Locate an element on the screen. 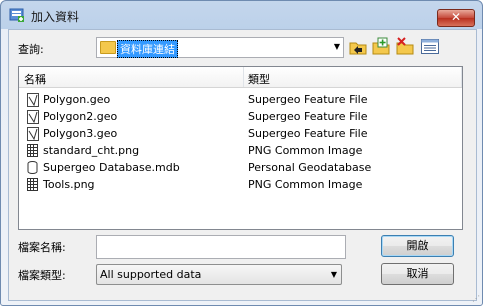  up-folder-icon is located at coordinates (358, 48).